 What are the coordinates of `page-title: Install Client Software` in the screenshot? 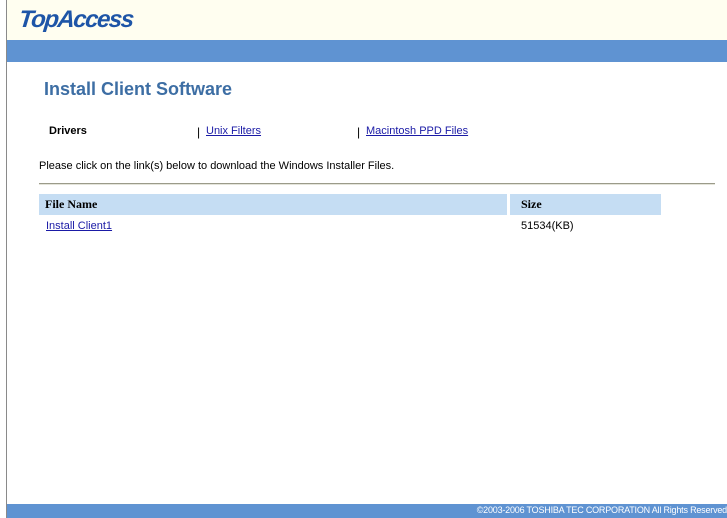 It's located at (138, 89).